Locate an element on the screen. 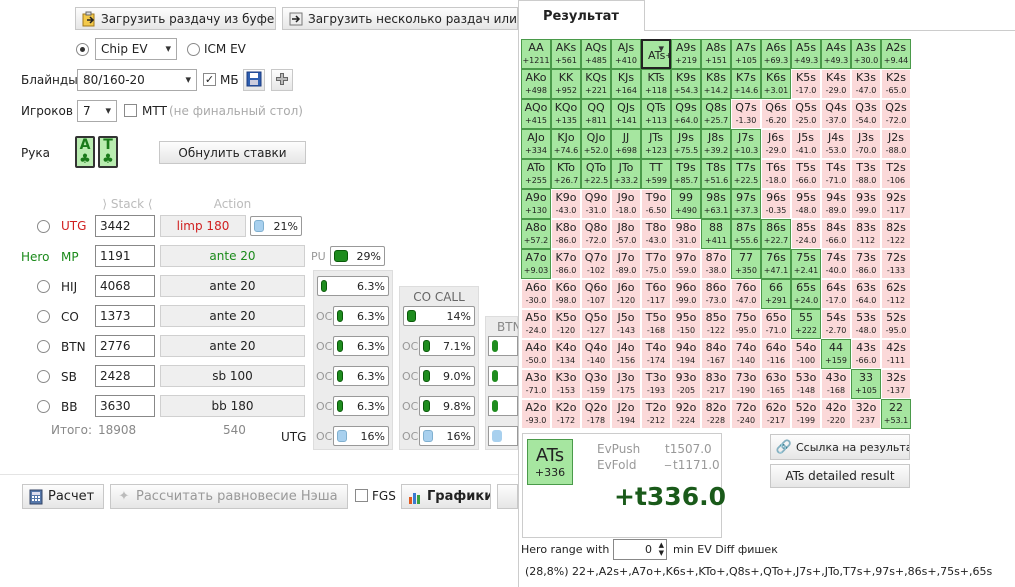 The width and height of the screenshot is (1015, 587). matrix-cell: 85o -122 is located at coordinates (716, 324).